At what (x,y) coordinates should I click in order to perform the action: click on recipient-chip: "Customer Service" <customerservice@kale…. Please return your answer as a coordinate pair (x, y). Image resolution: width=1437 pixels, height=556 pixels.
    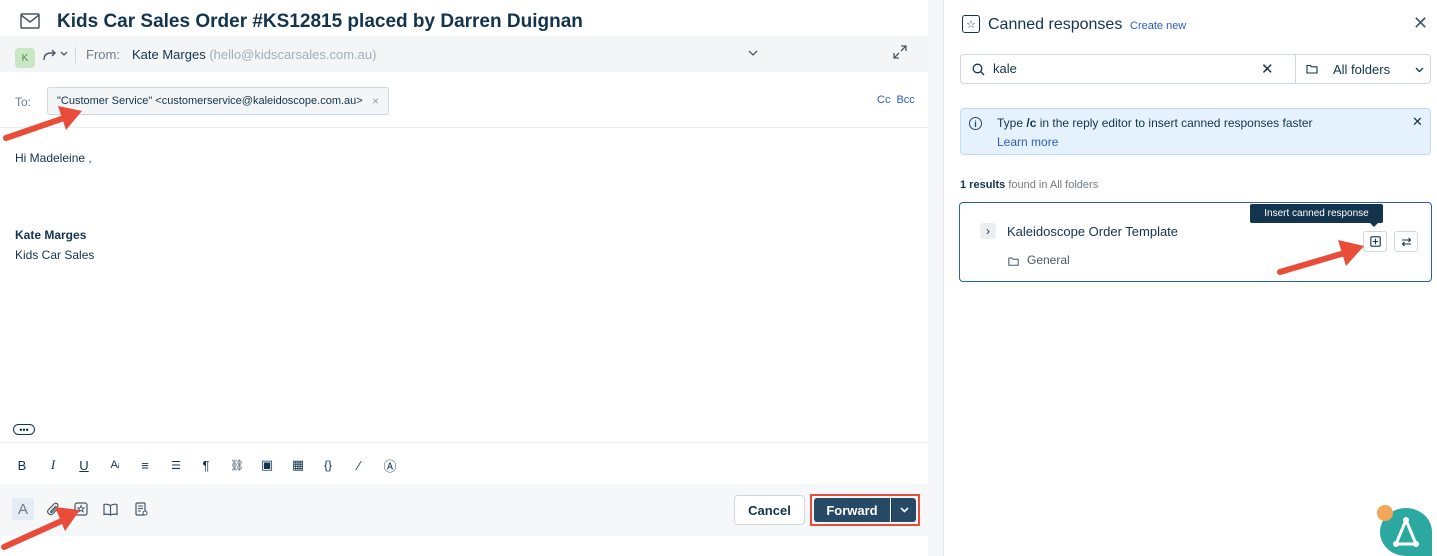
    Looking at the image, I should click on (218, 101).